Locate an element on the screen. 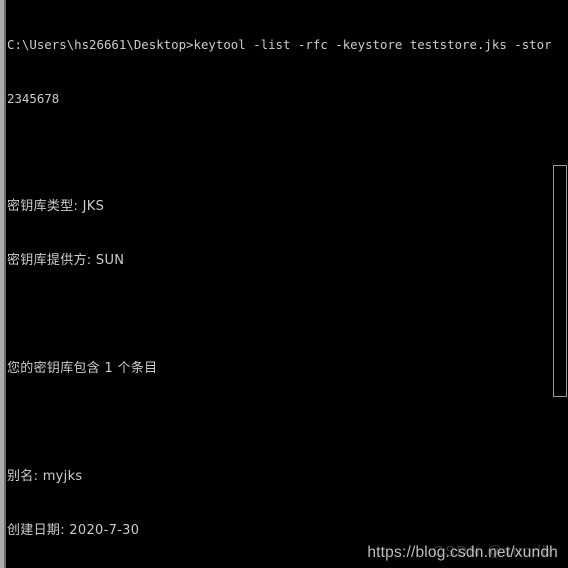 The width and height of the screenshot is (568, 568). prompt-command-line-2: 2345678 is located at coordinates (33, 98).